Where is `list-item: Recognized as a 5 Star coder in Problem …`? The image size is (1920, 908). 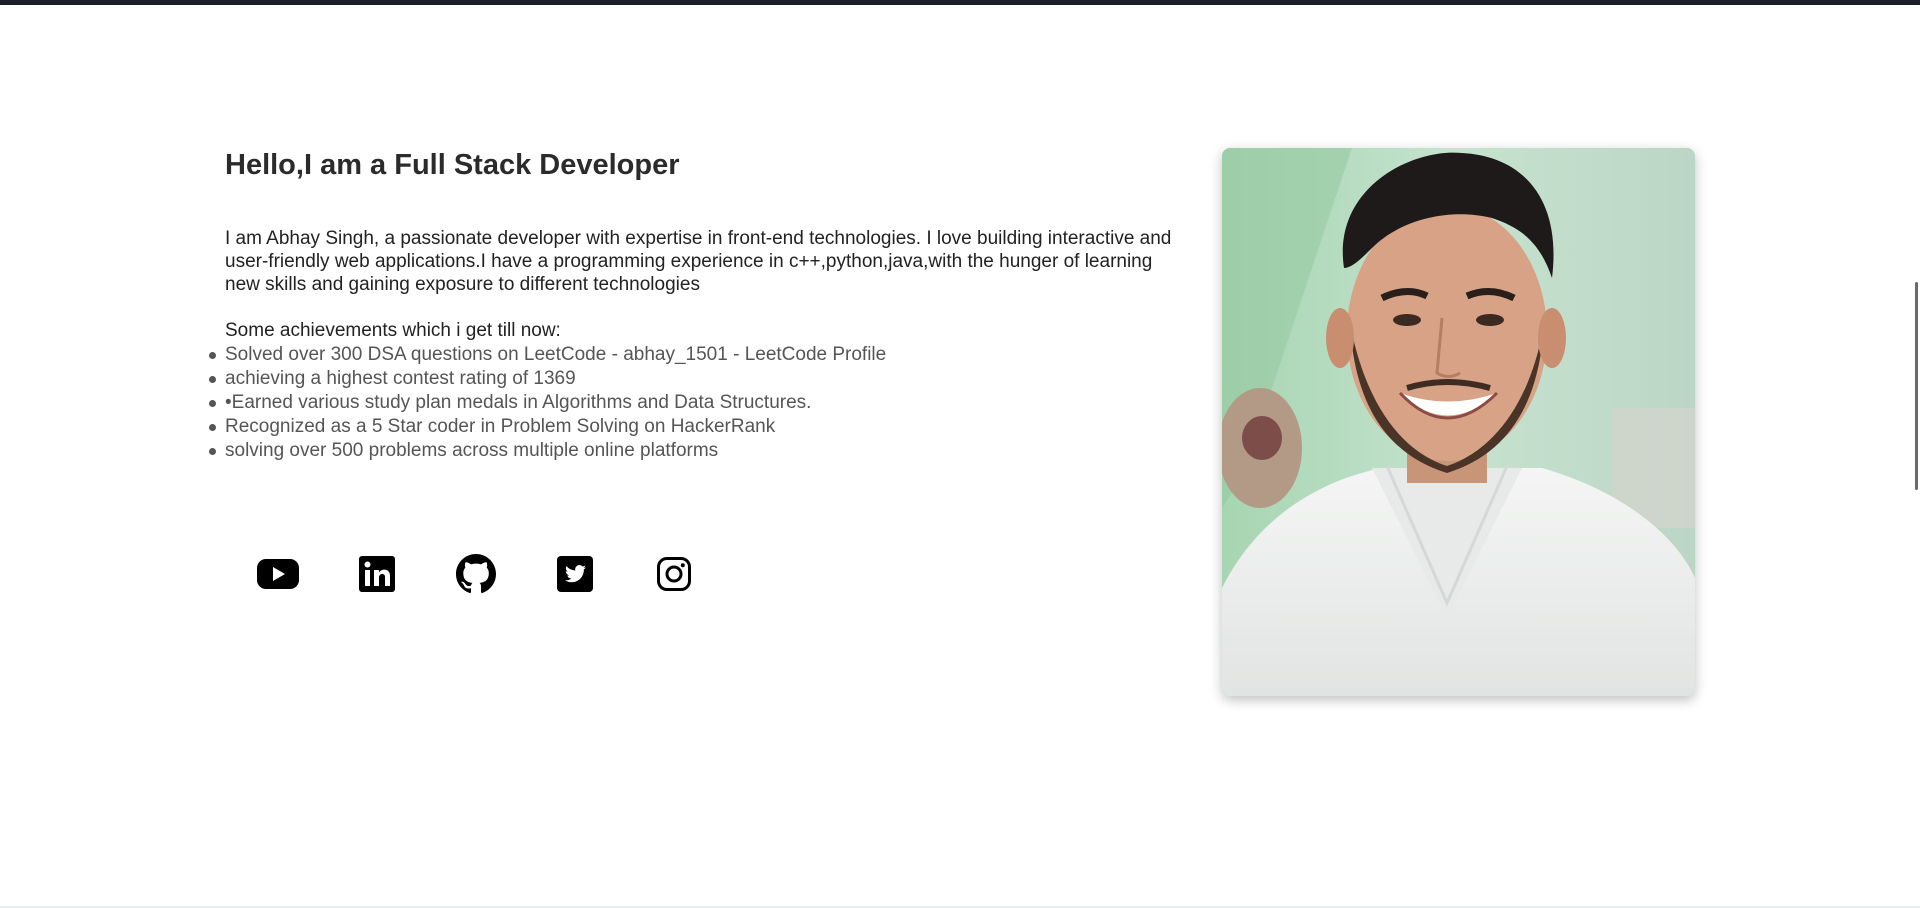 list-item: Recognized as a 5 Star coder in Problem … is located at coordinates (692, 427).